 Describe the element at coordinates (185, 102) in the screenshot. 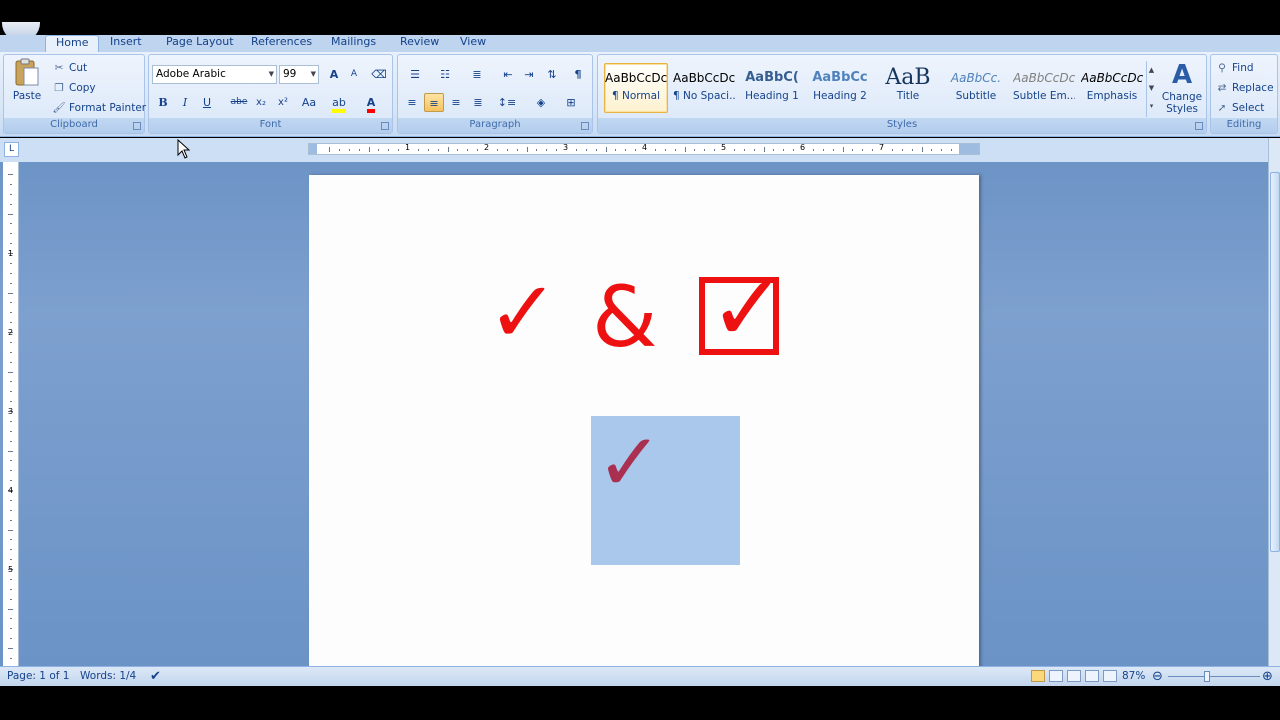

I see `italic-button: I` at that location.